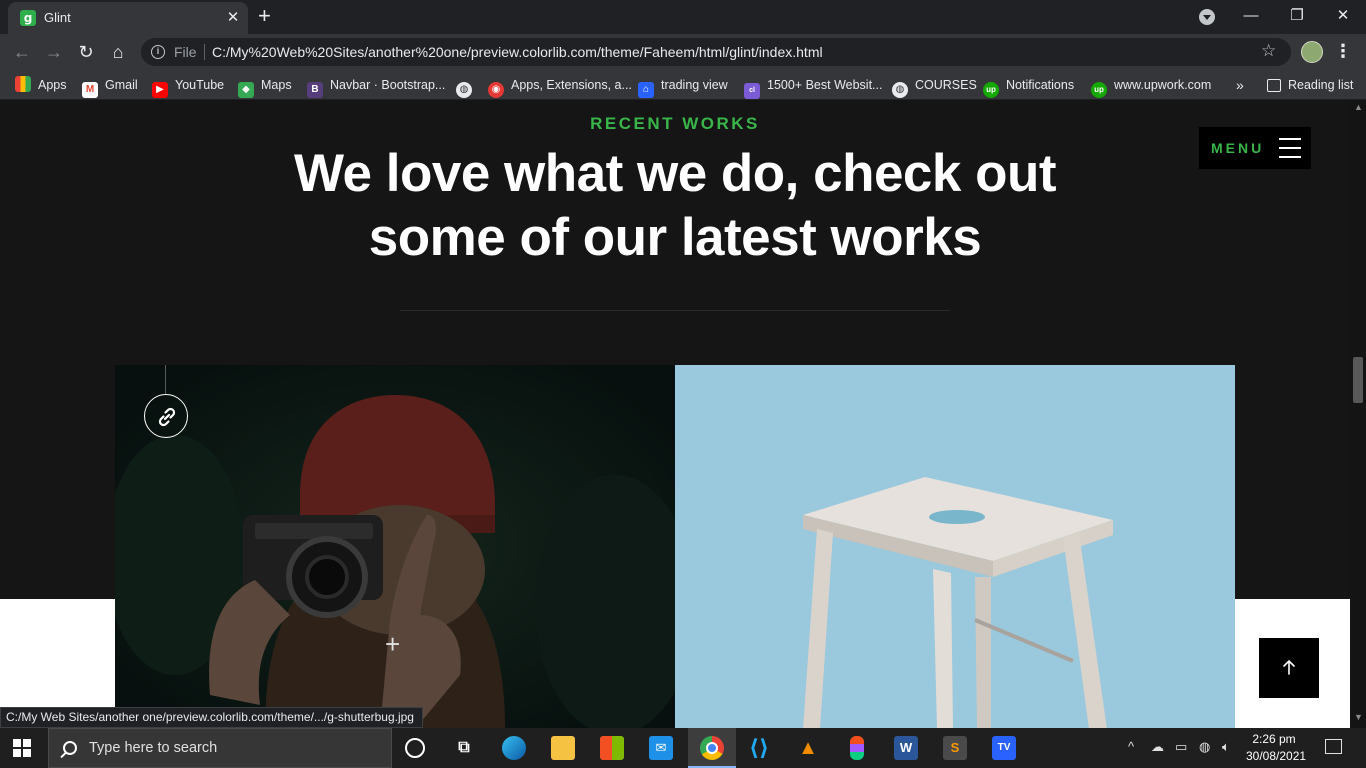 This screenshot has width=1366, height=768. I want to click on task-view-icon: ⧉, so click(464, 748).